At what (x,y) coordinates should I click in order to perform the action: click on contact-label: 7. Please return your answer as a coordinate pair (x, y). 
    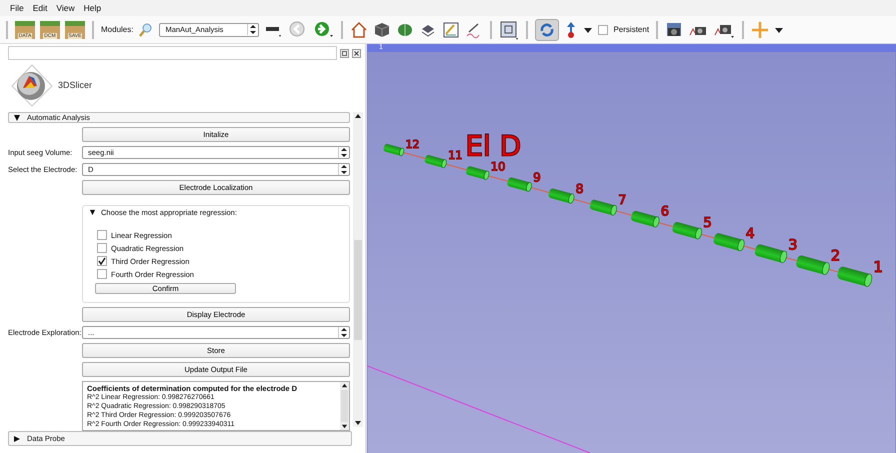
    Looking at the image, I should click on (622, 200).